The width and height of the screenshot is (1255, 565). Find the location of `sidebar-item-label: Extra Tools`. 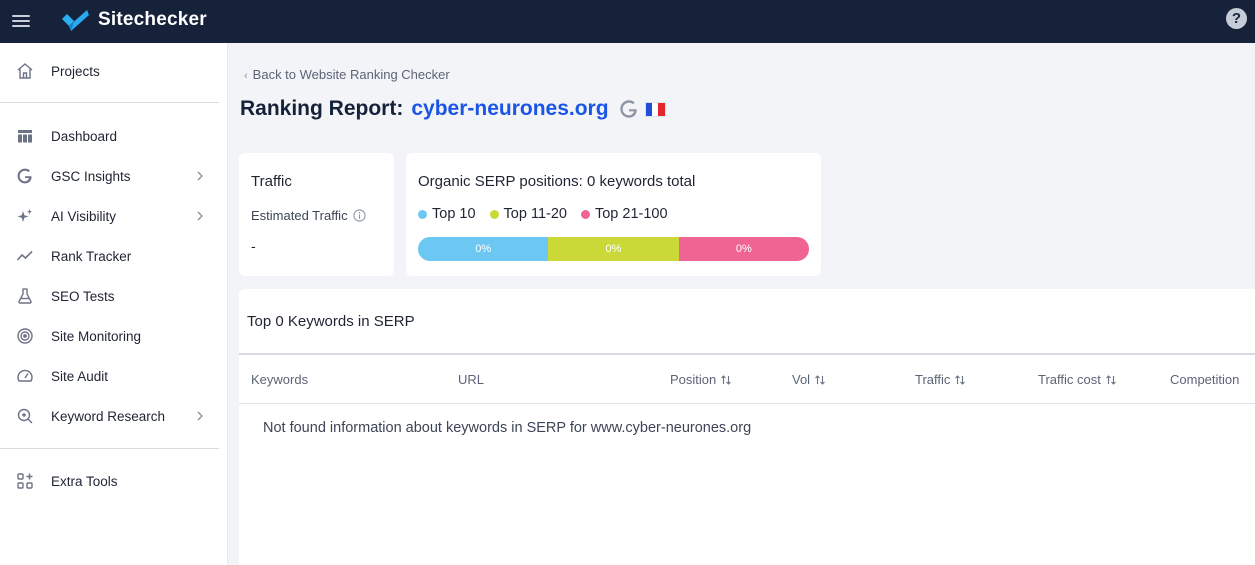

sidebar-item-label: Extra Tools is located at coordinates (84, 481).